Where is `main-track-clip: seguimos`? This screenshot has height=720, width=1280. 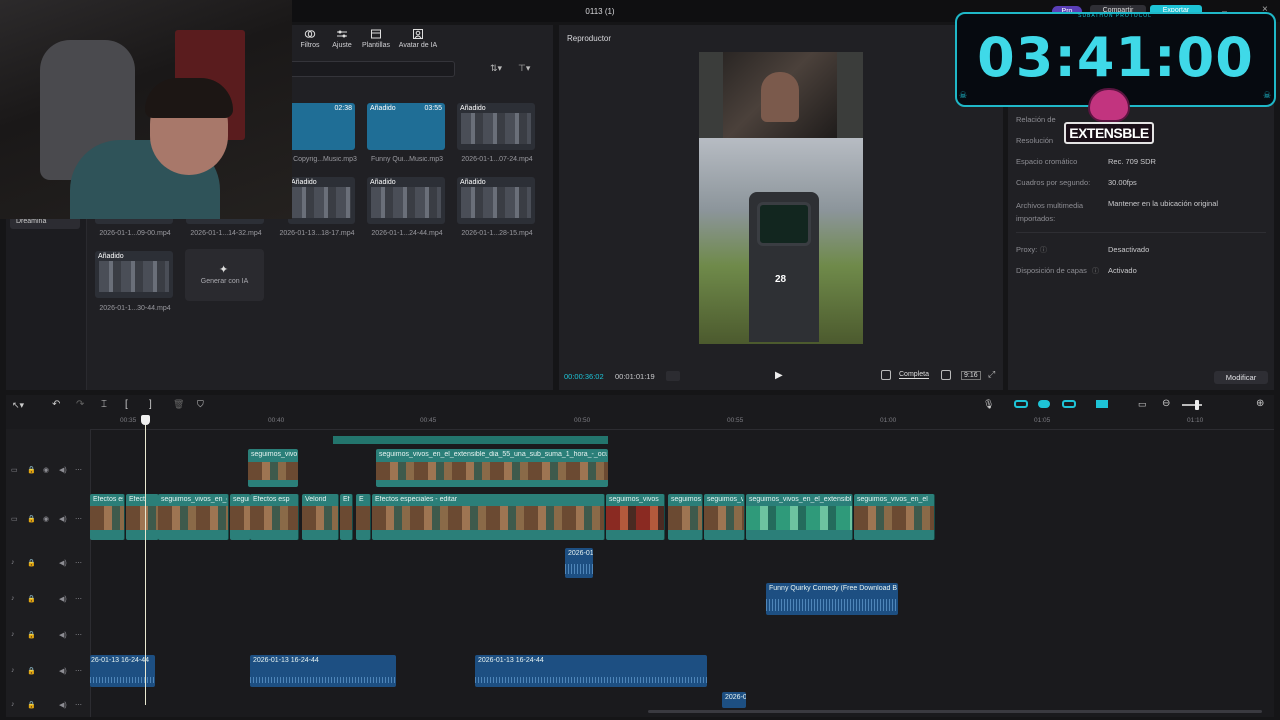
main-track-clip: seguimos is located at coordinates (685, 517).